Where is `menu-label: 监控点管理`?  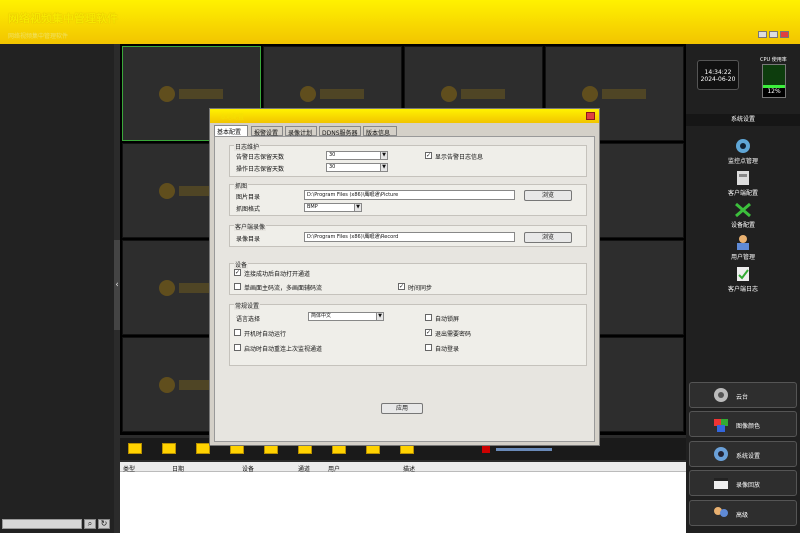
menu-label: 监控点管理 is located at coordinates (742, 161).